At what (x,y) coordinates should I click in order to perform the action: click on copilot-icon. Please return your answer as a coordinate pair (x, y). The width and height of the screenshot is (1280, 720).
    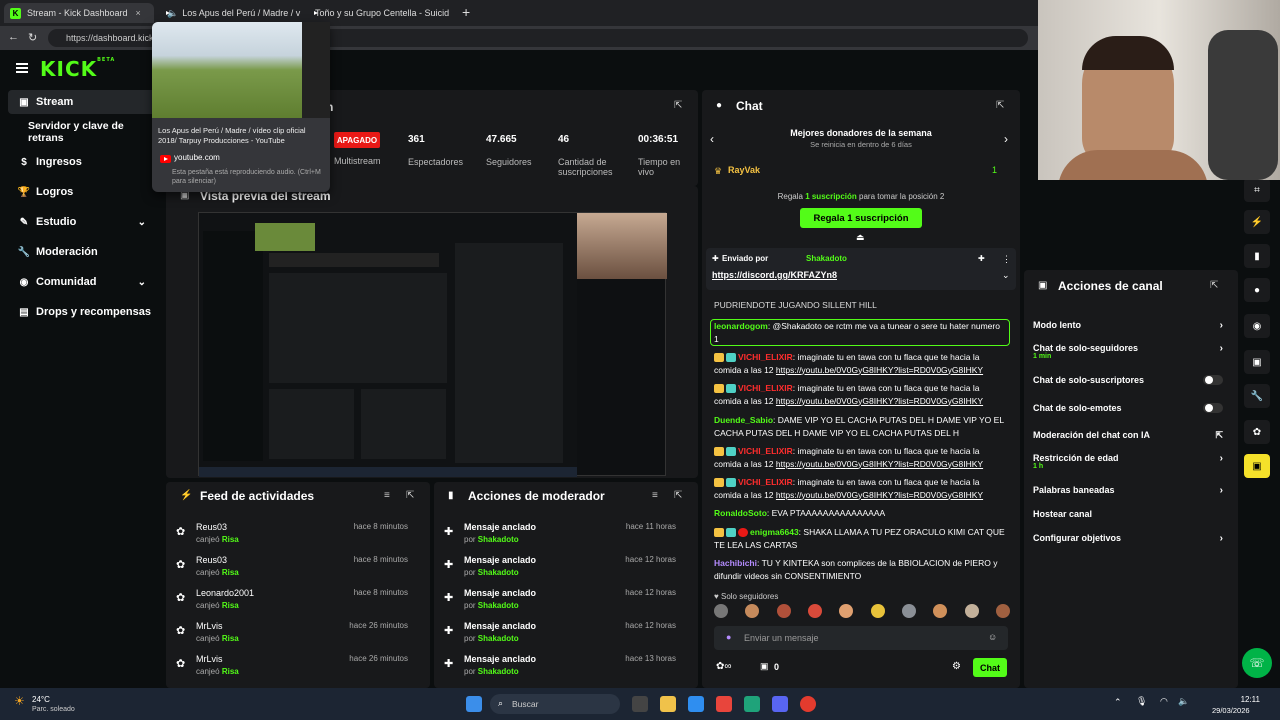
    Looking at the image, I should click on (696, 704).